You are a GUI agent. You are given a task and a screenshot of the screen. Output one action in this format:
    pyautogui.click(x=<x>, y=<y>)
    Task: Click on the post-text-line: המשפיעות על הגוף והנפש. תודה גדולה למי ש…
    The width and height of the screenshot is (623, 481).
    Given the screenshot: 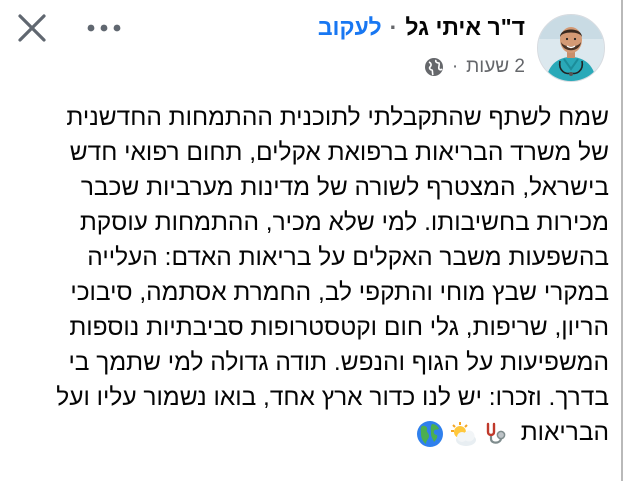 What is the action you would take?
    pyautogui.click(x=338, y=362)
    